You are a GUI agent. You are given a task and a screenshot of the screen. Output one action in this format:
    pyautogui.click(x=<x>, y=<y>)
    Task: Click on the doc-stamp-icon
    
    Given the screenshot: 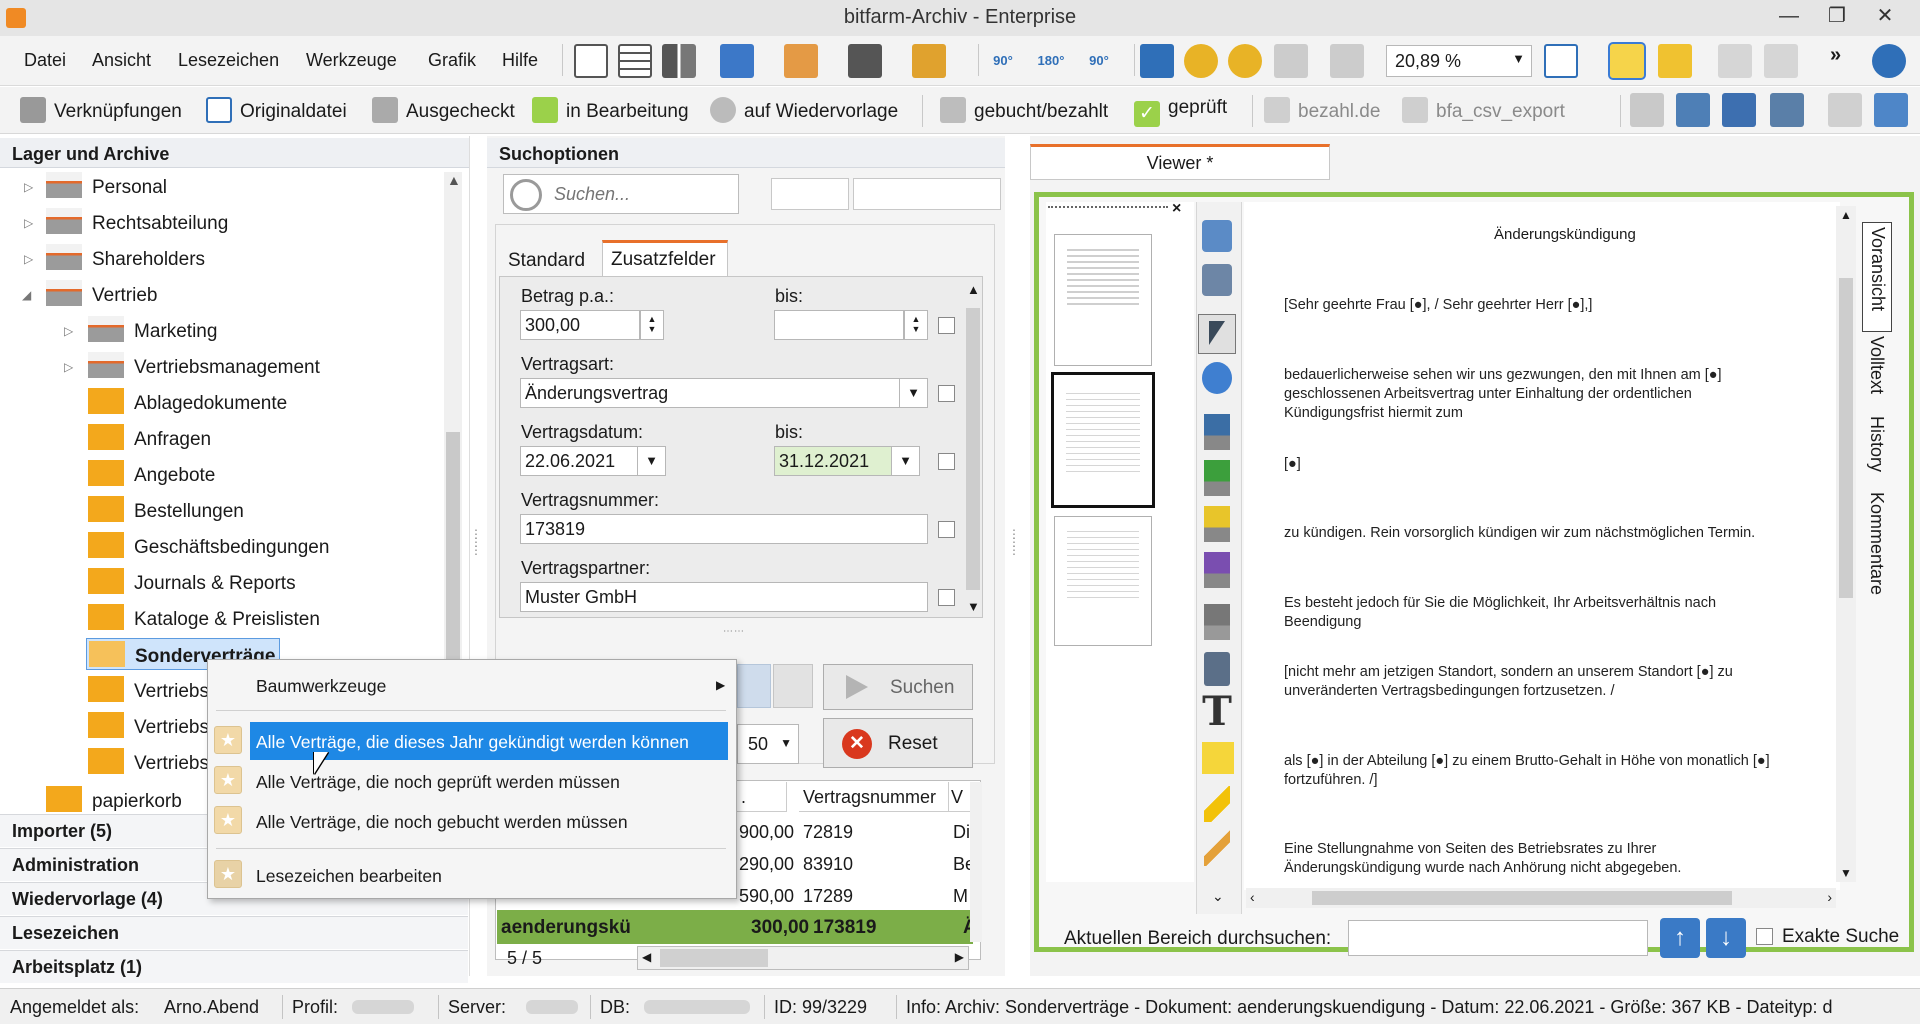 What is the action you would take?
    pyautogui.click(x=1647, y=110)
    